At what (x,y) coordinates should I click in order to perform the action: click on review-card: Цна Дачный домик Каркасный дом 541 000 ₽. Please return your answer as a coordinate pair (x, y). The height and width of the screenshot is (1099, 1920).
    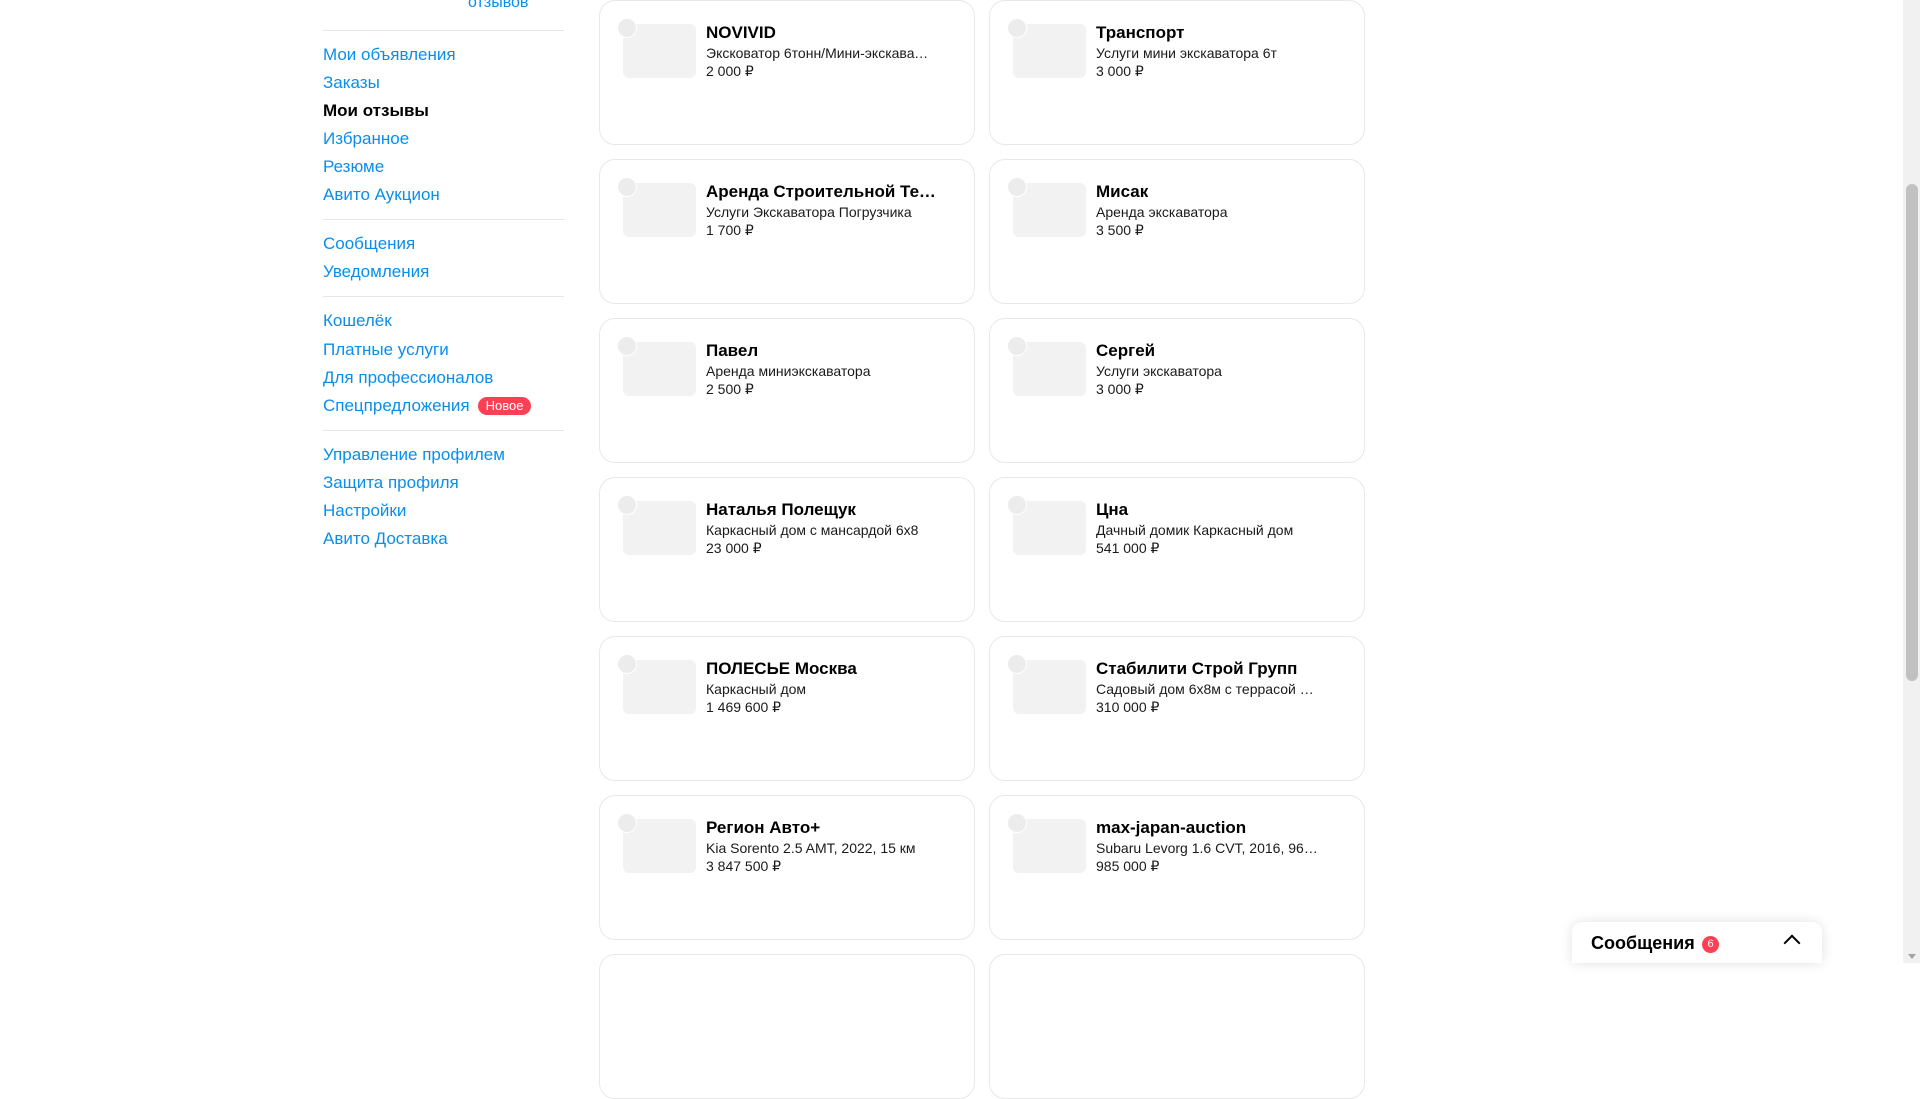
    Looking at the image, I should click on (1177, 549).